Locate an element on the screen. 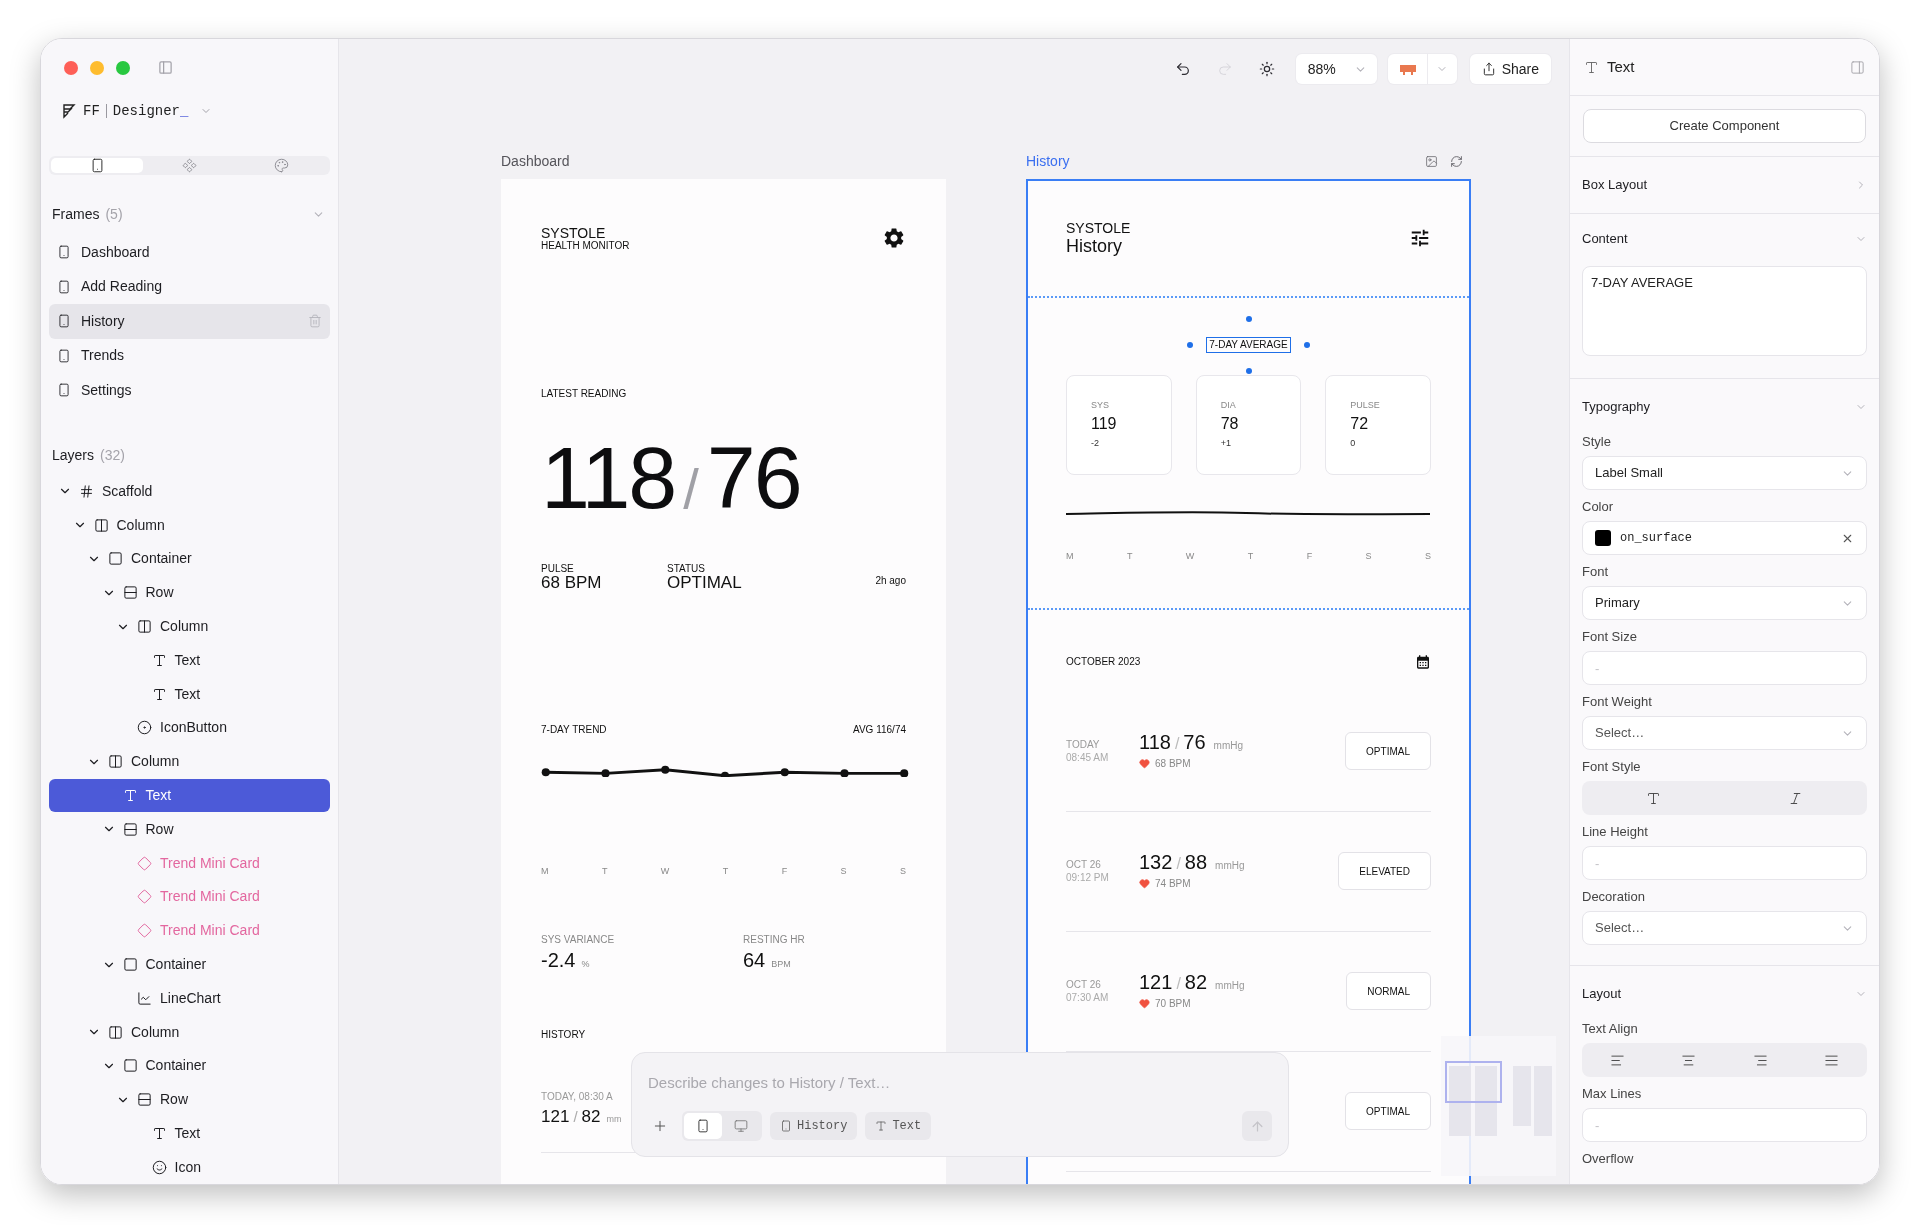  field-label: Max Lines is located at coordinates (1612, 1094).